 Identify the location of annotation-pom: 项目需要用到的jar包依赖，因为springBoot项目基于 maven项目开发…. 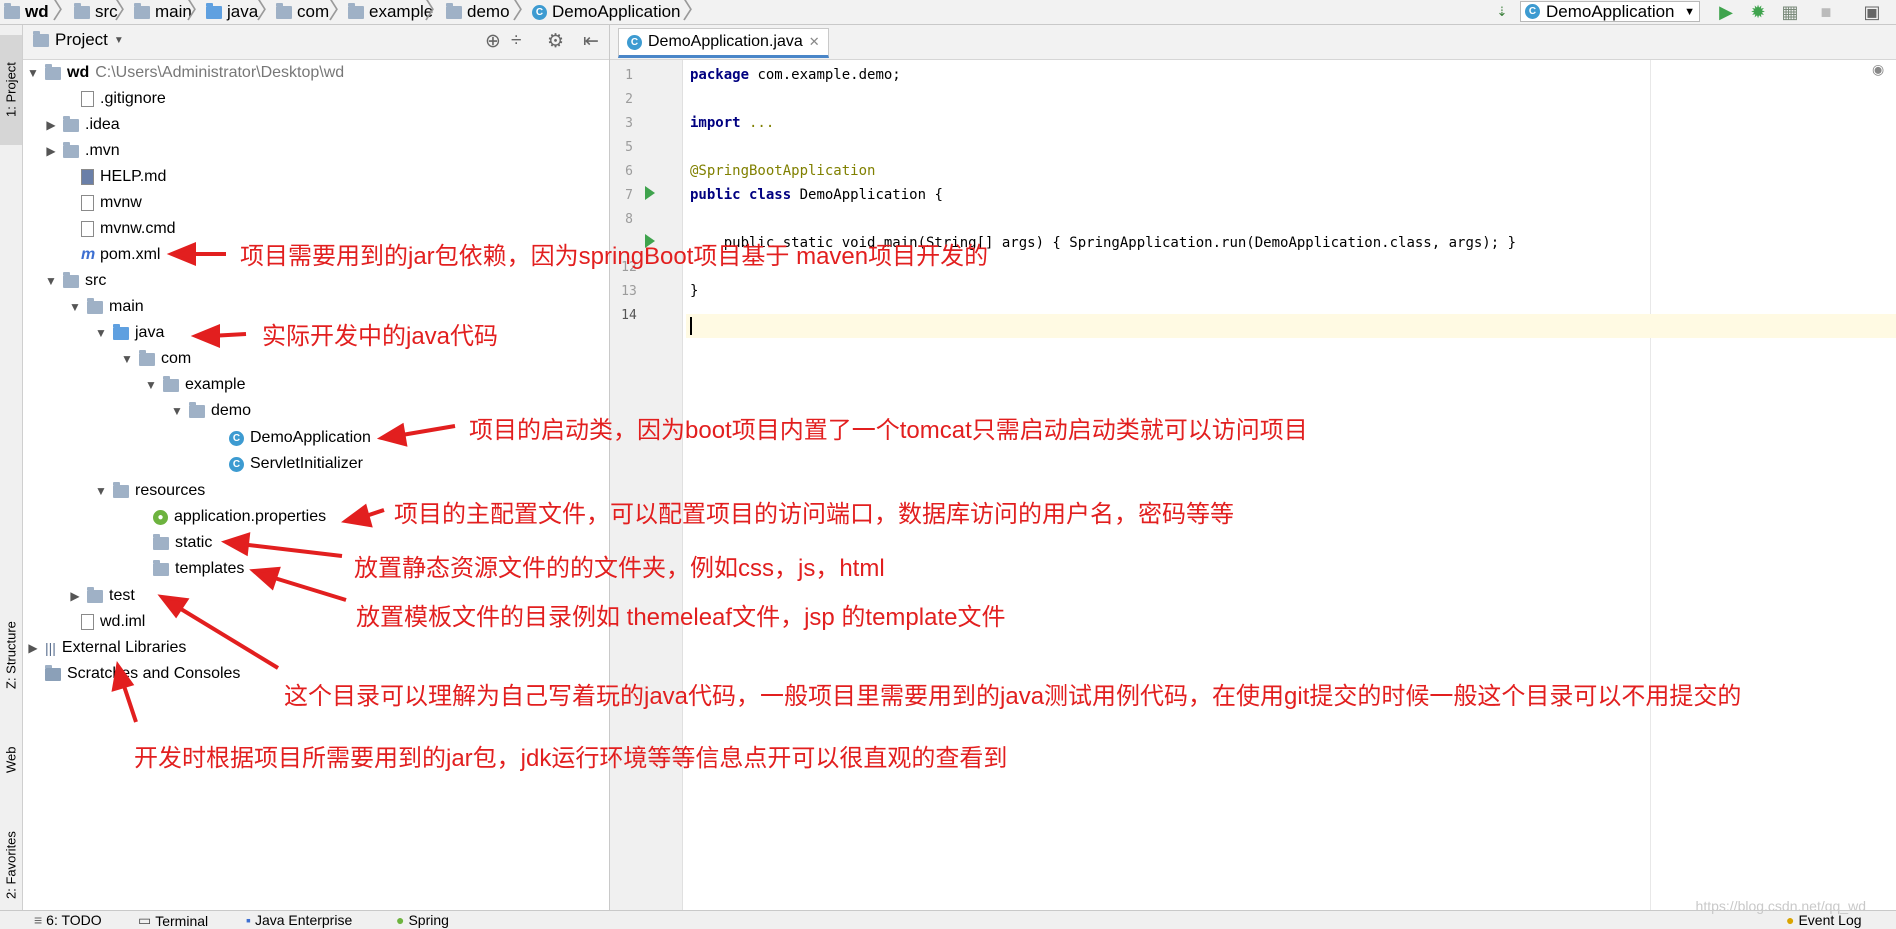
(614, 256).